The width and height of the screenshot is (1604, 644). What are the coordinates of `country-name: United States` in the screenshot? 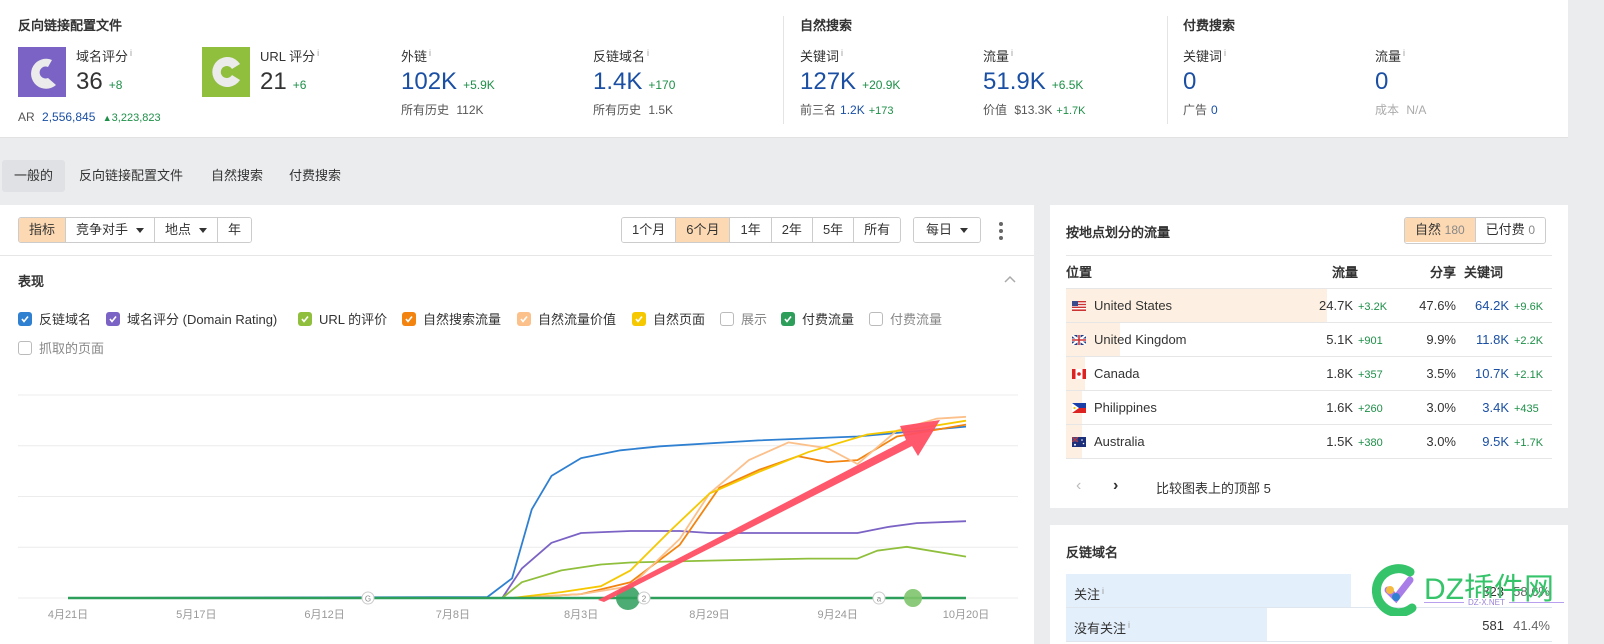 It's located at (1133, 305).